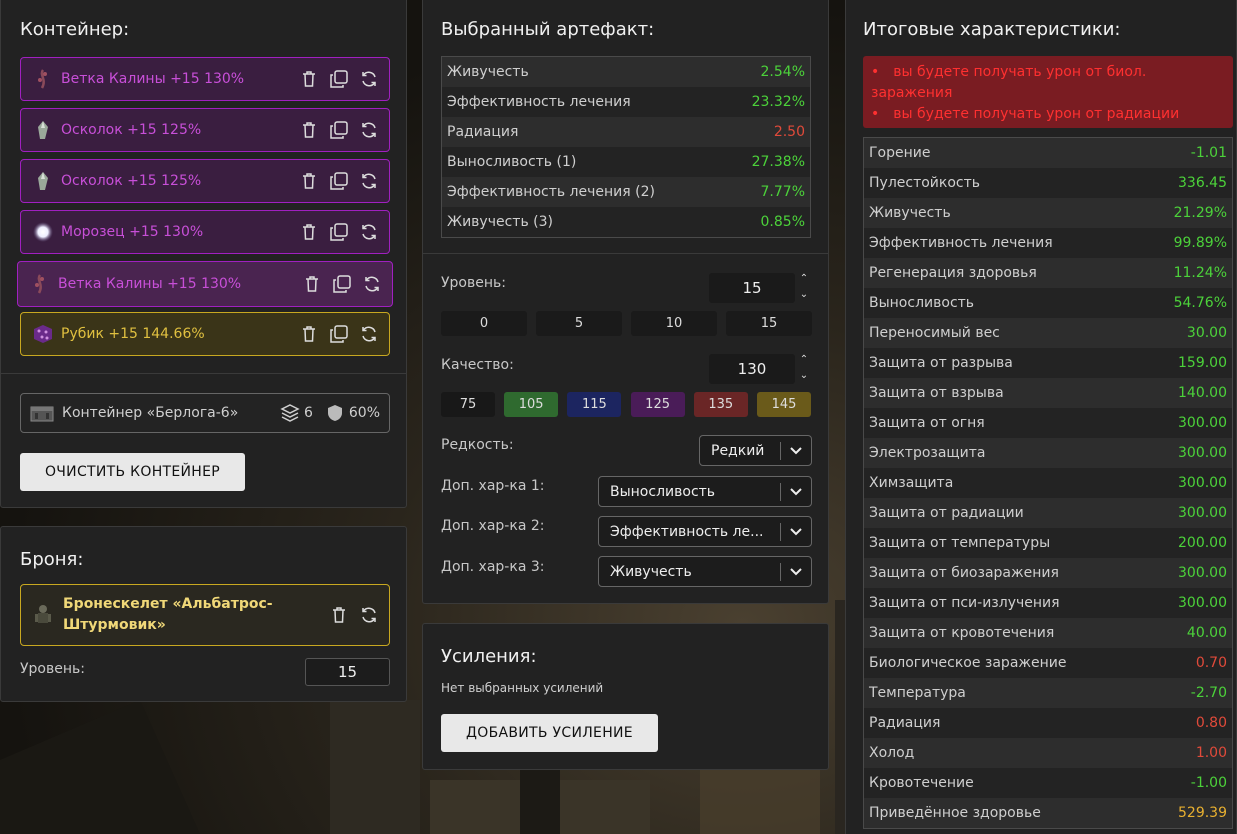  Describe the element at coordinates (778, 102) in the screenshot. I see `stat-value: 23.32%` at that location.